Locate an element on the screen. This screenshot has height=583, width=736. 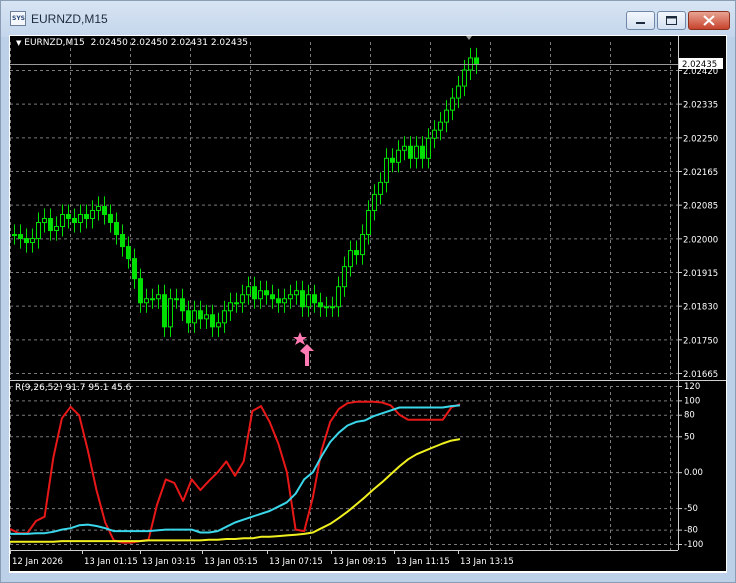
indicator-tick-label: -50 is located at coordinates (691, 509).